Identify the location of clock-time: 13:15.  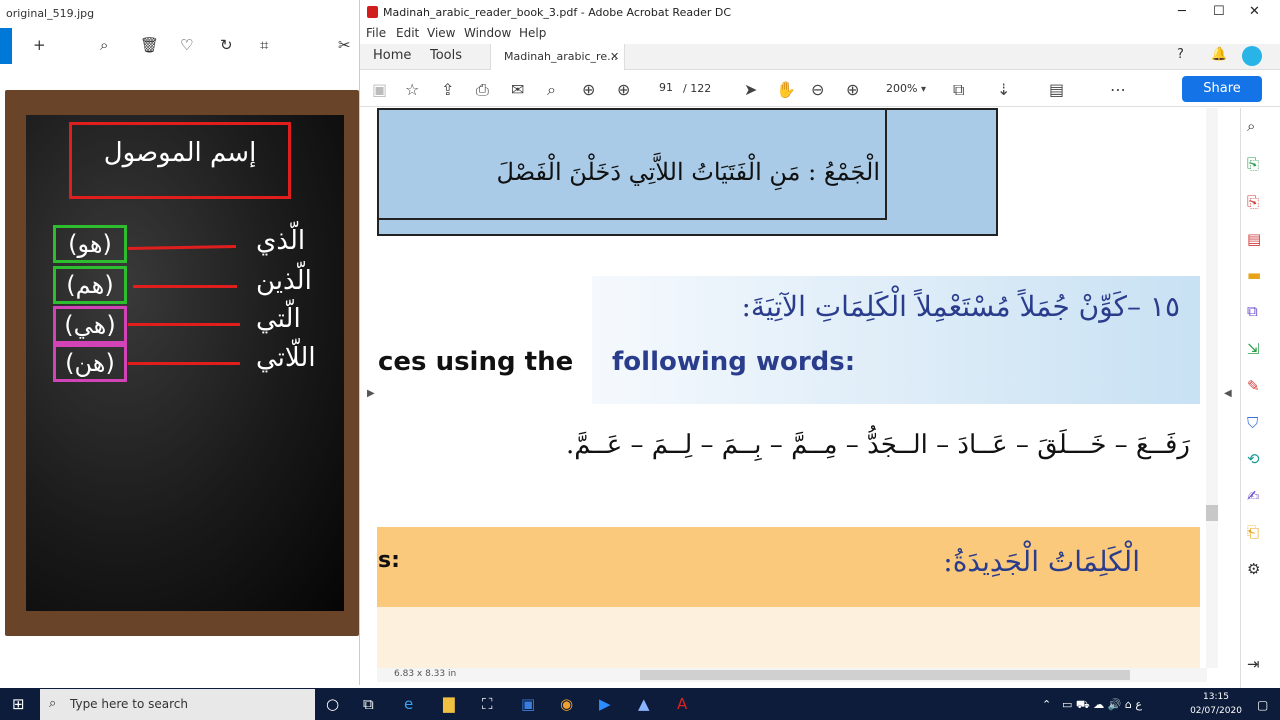
(1216, 697).